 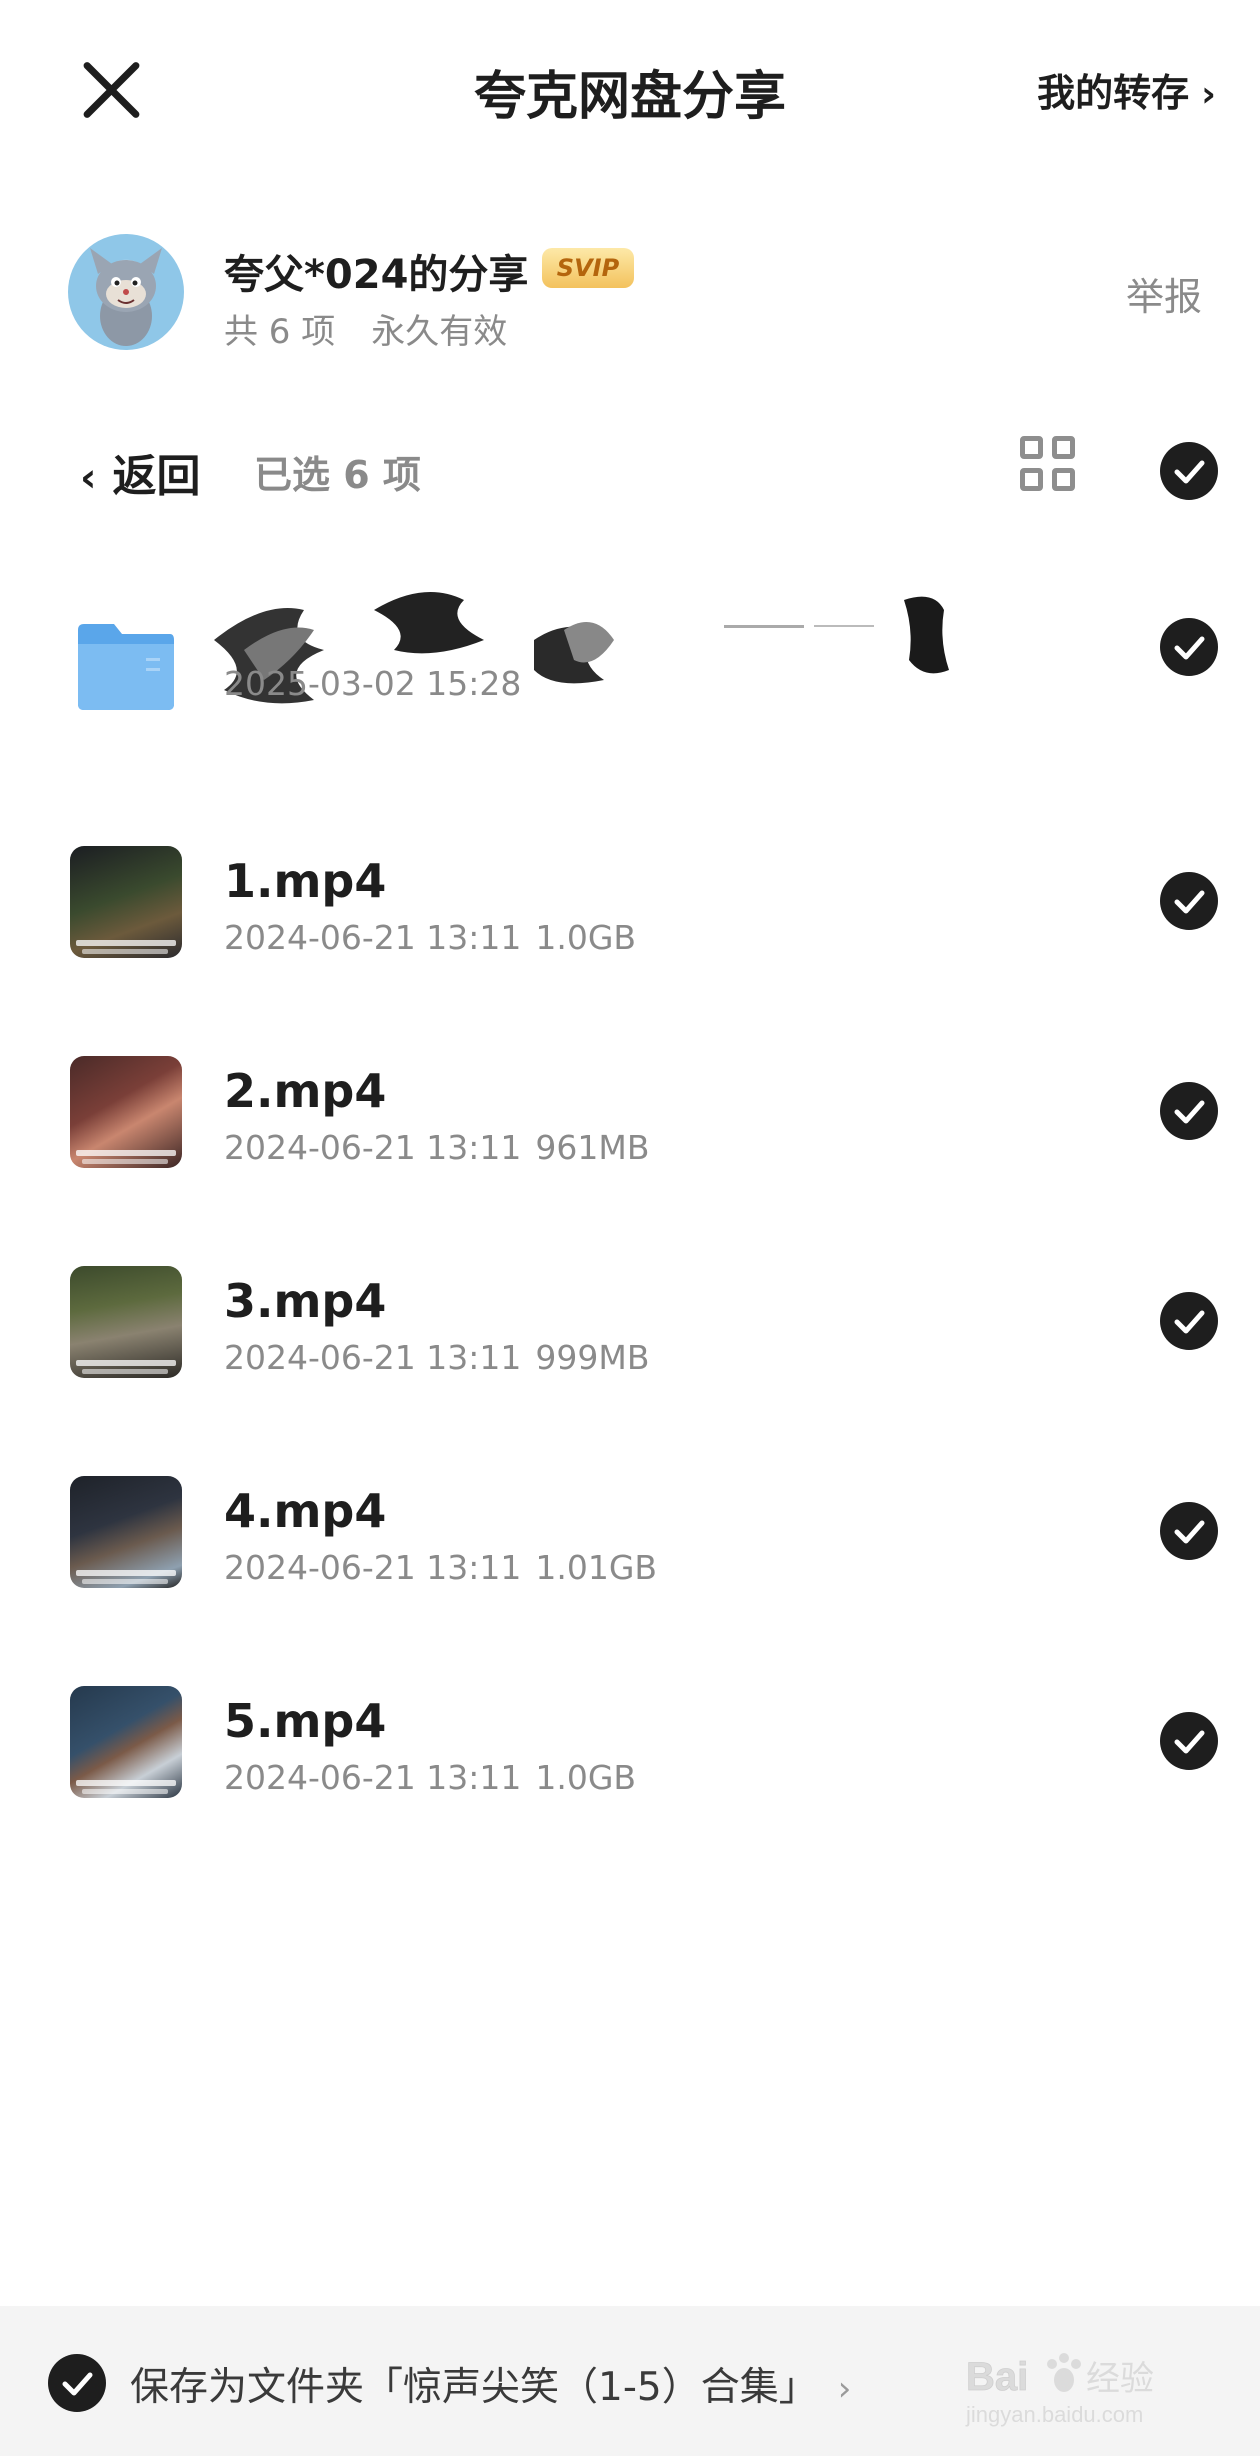 I want to click on chevron-left-icon: ‹, so click(x=88, y=478).